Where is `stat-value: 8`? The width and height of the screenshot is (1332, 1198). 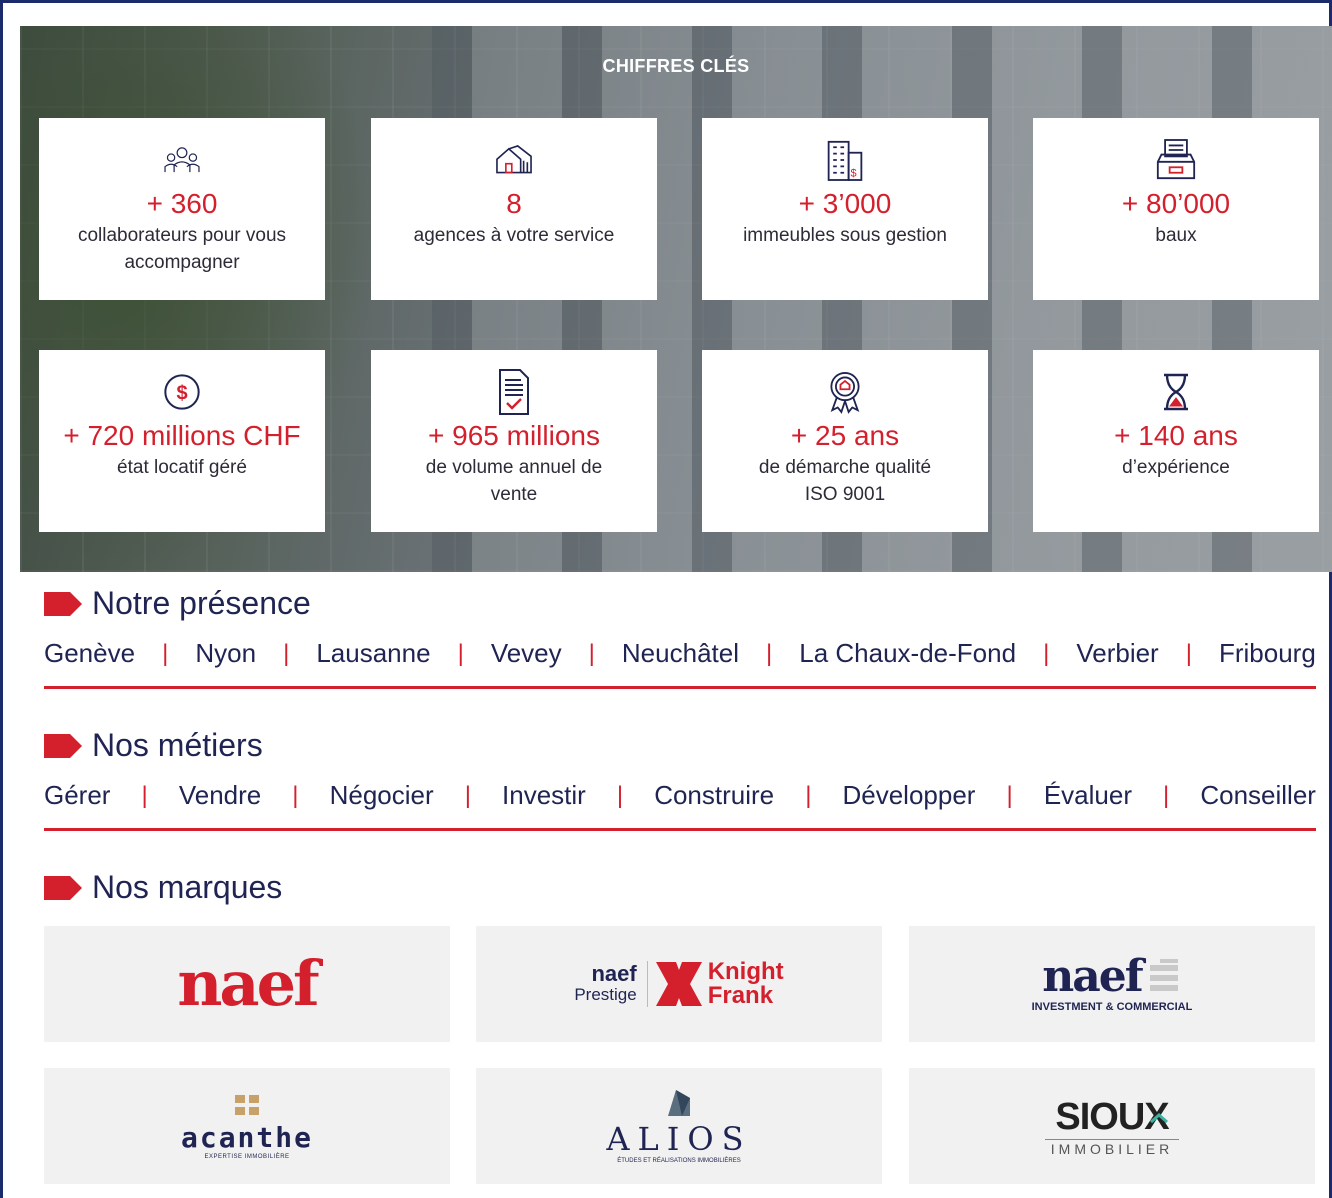
stat-value: 8 is located at coordinates (514, 203).